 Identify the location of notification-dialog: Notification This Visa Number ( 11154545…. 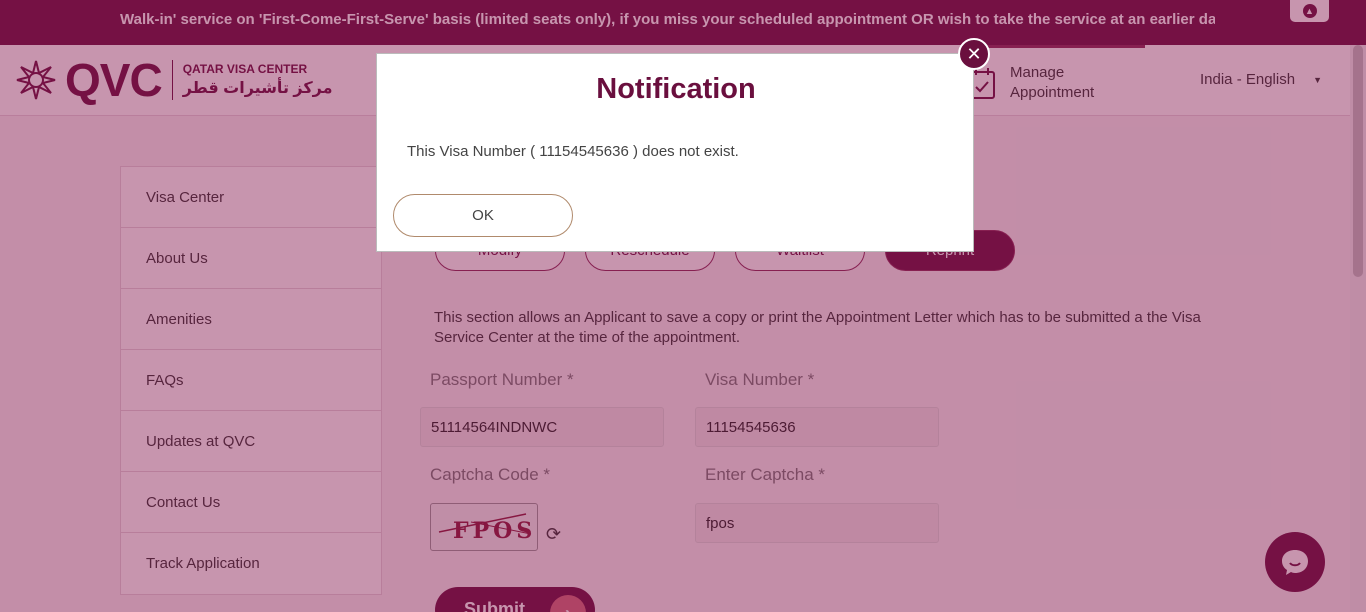
(675, 152).